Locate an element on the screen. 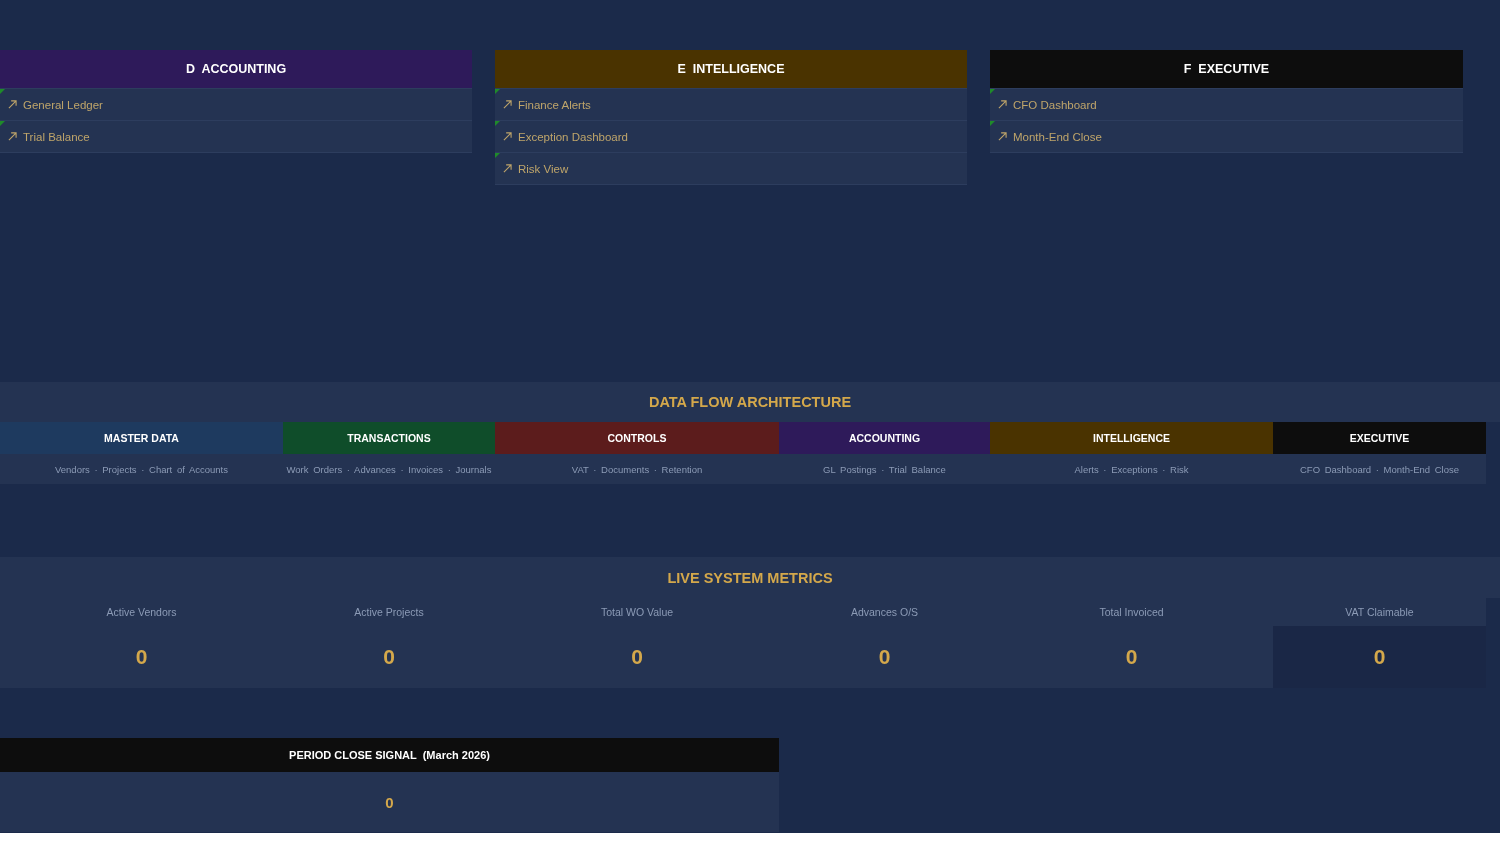 The height and width of the screenshot is (843, 1500). stage-description: Alerts · Exceptions · Risk is located at coordinates (1131, 469).